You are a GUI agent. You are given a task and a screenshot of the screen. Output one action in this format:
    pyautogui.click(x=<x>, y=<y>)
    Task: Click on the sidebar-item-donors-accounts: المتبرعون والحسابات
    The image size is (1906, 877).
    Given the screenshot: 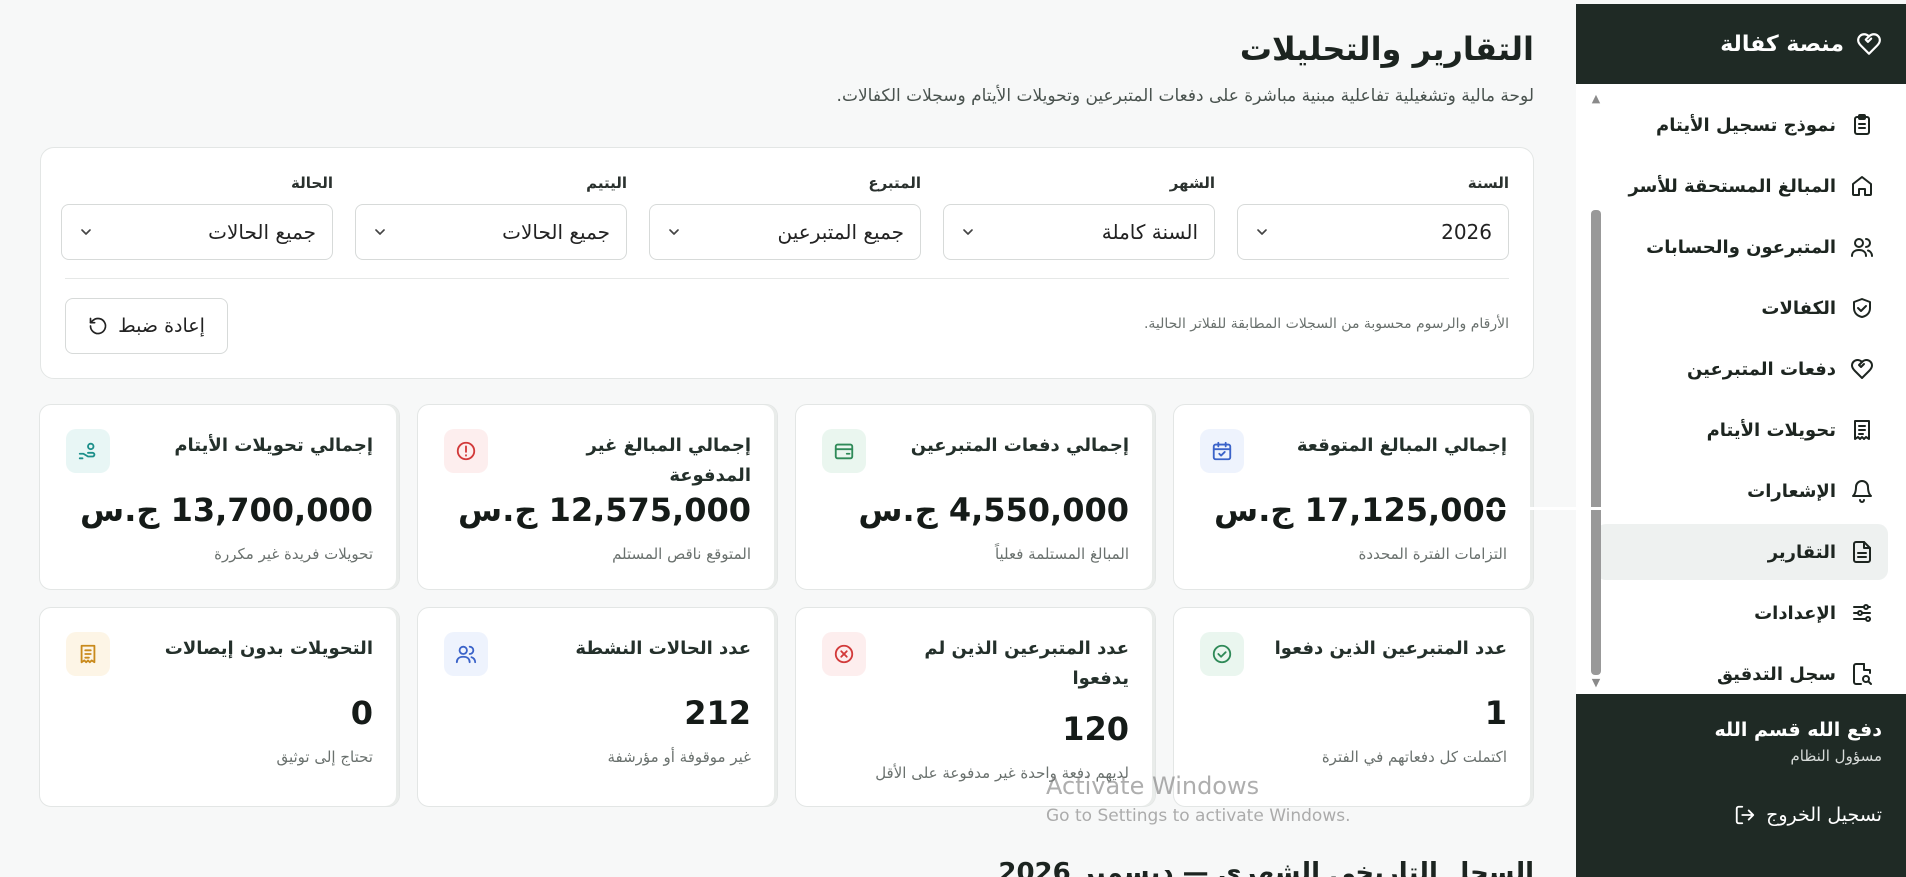 What is the action you would take?
    pyautogui.click(x=1742, y=247)
    